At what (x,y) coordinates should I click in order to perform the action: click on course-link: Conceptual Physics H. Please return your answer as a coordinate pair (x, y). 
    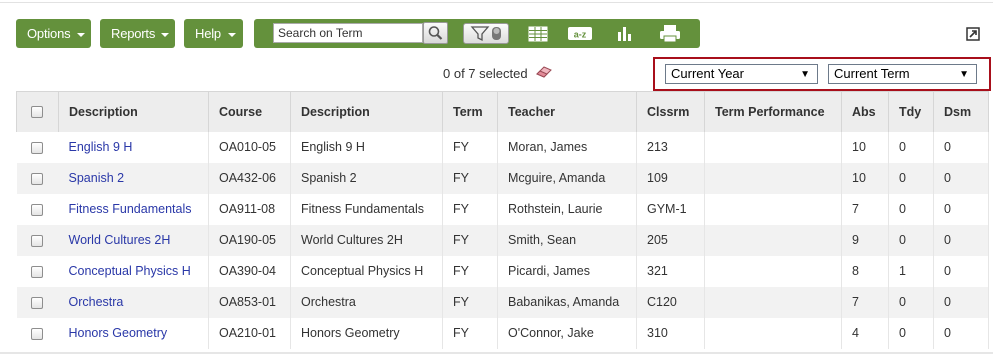
    Looking at the image, I should click on (133, 271).